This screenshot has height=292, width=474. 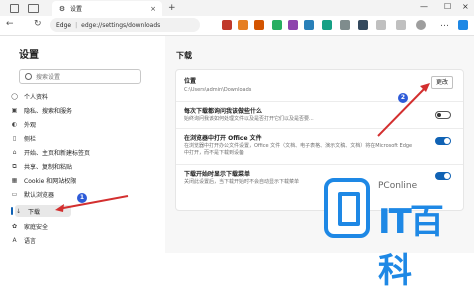 I want to click on watermark: PConline IT百科, so click(x=393, y=233).